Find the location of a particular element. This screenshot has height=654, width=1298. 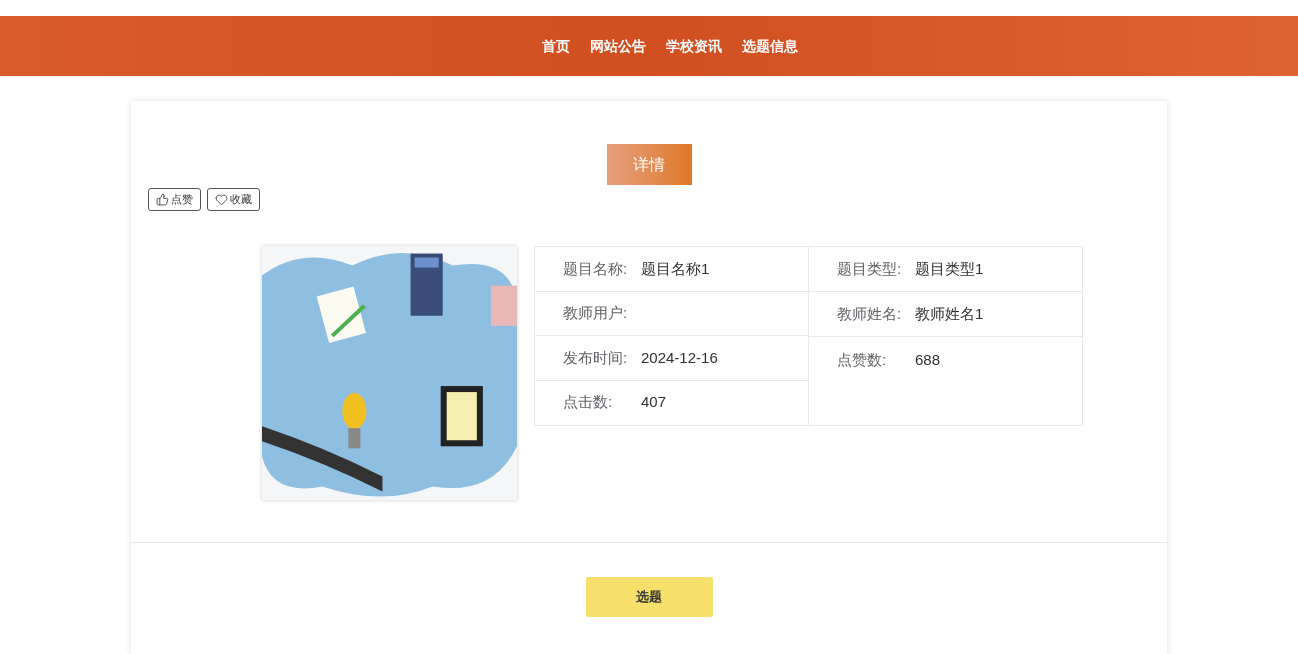

field-label: 题目类型: is located at coordinates (870, 268).